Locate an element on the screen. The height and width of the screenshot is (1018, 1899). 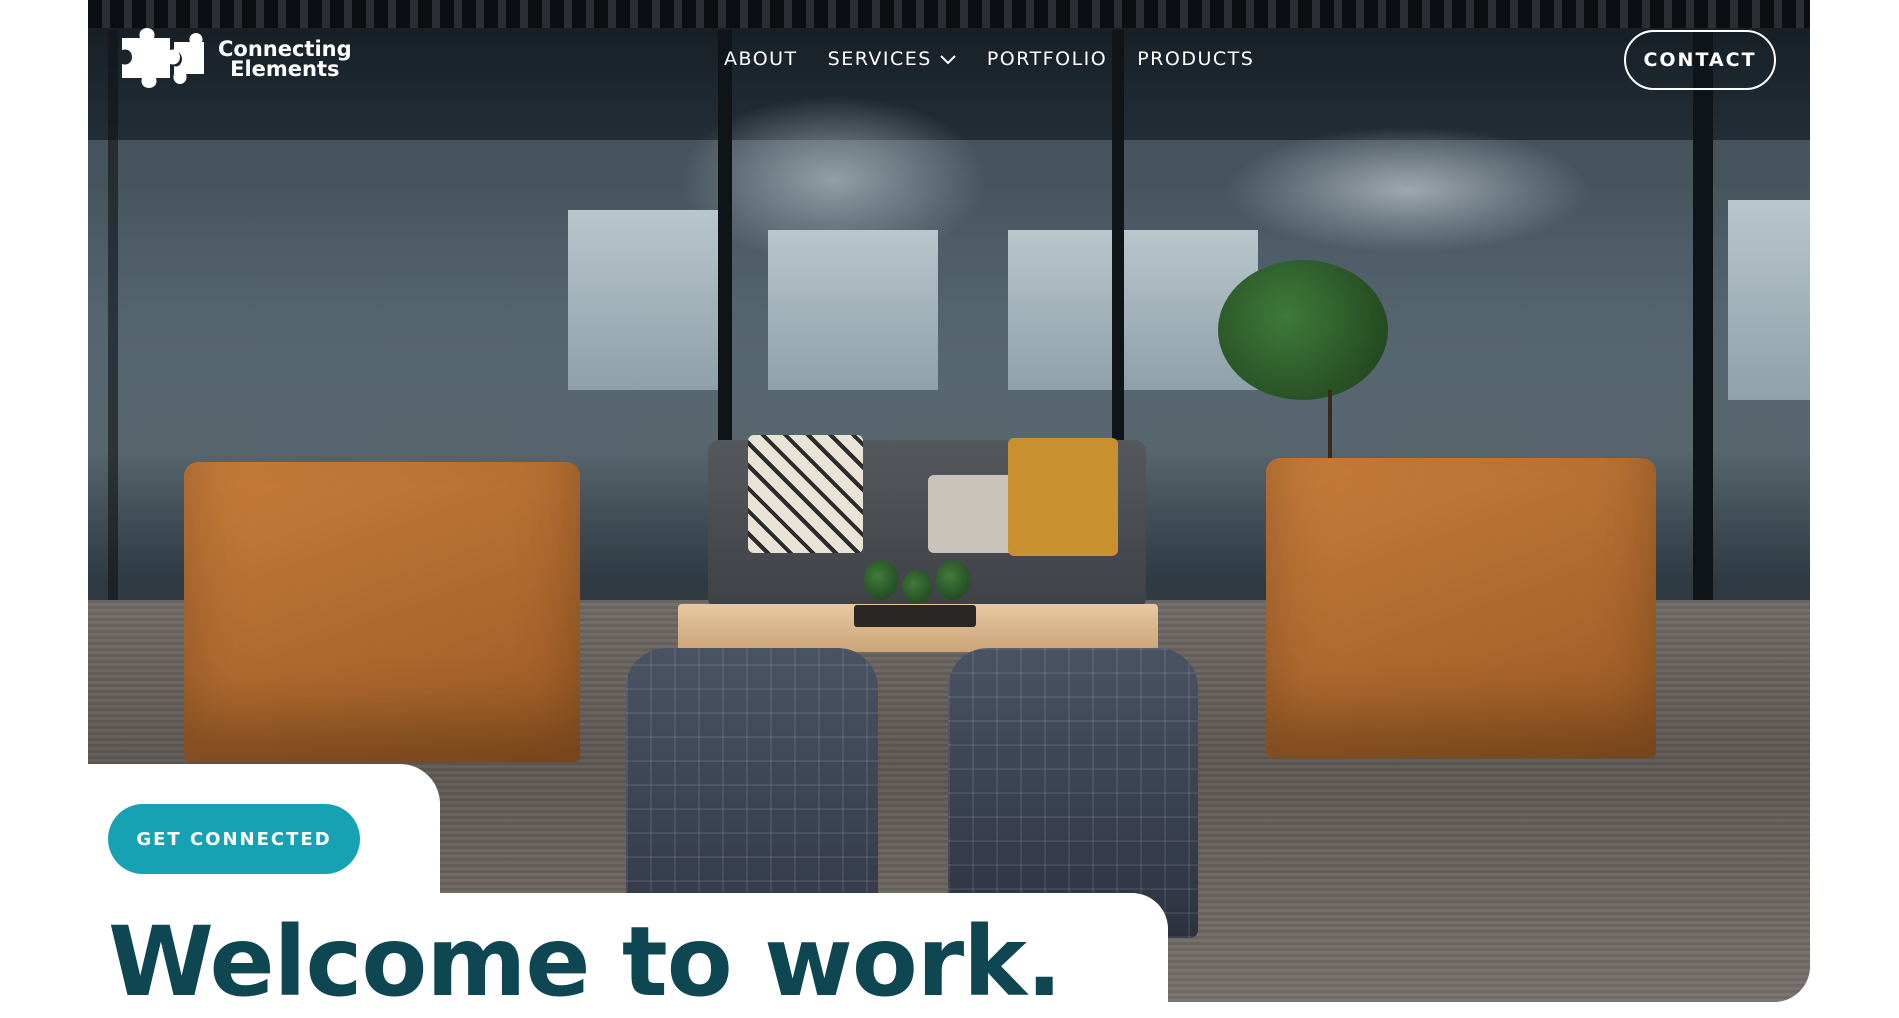
ceiling-slats is located at coordinates (949, 14).